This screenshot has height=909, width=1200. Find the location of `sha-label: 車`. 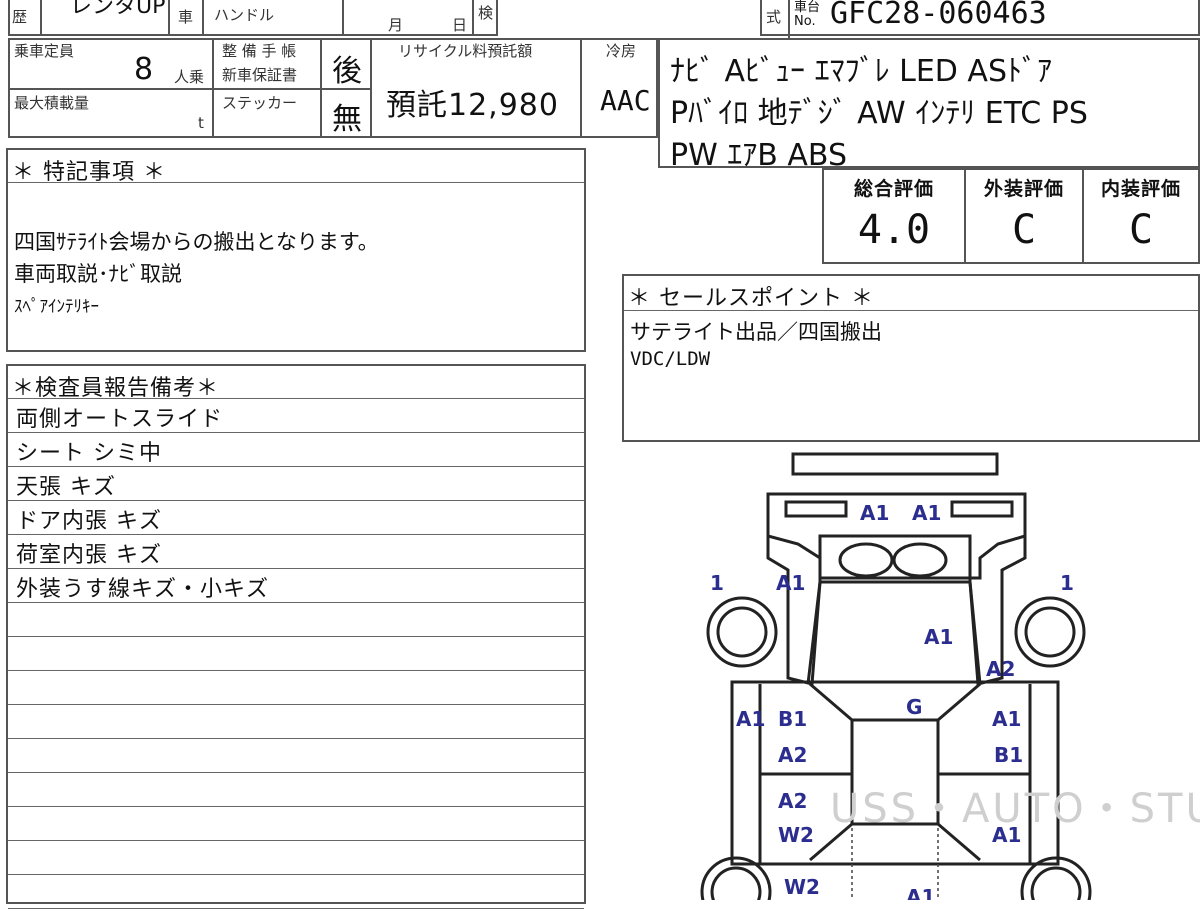

sha-label: 車 is located at coordinates (186, 17).